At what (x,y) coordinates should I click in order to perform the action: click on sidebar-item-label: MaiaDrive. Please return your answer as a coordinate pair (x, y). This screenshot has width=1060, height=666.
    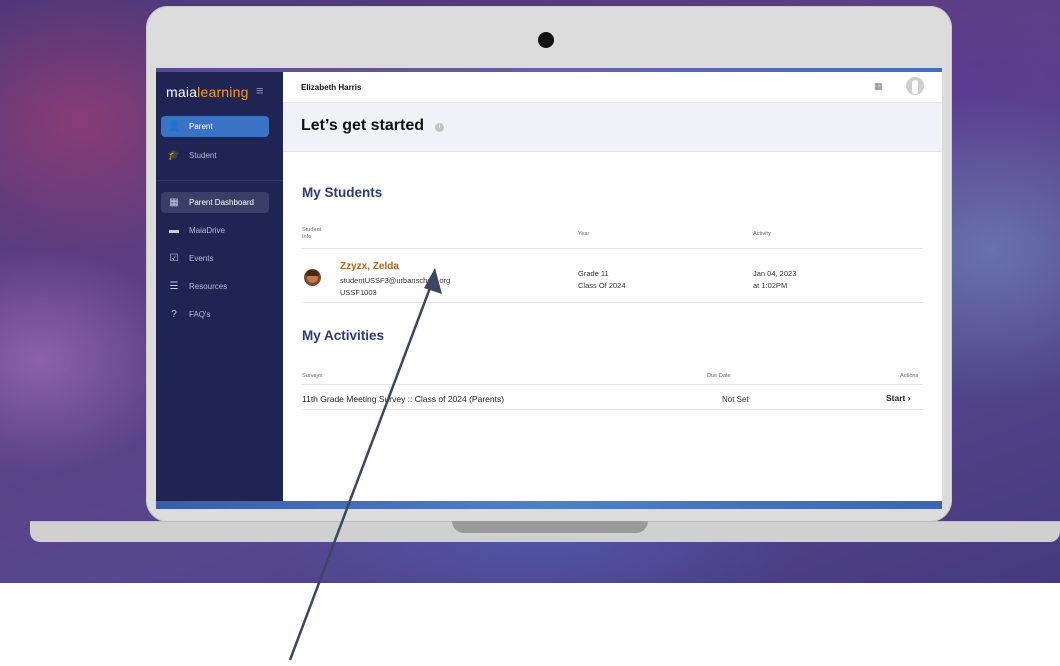
    Looking at the image, I should click on (207, 230).